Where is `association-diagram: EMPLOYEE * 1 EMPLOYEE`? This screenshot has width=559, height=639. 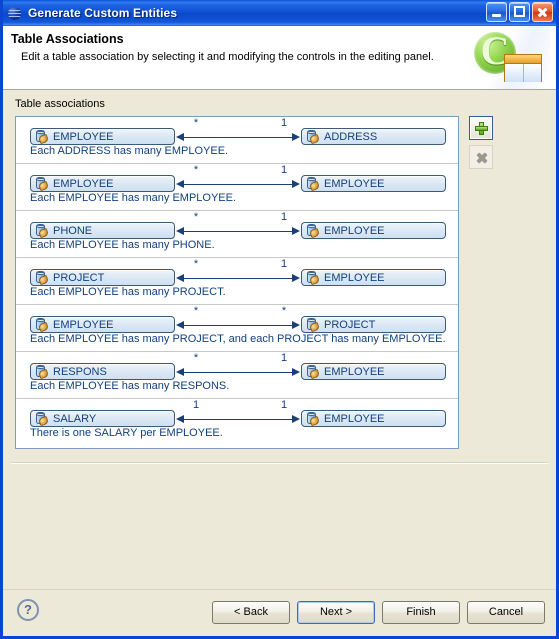 association-diagram: EMPLOYEE * 1 EMPLOYEE is located at coordinates (237, 179).